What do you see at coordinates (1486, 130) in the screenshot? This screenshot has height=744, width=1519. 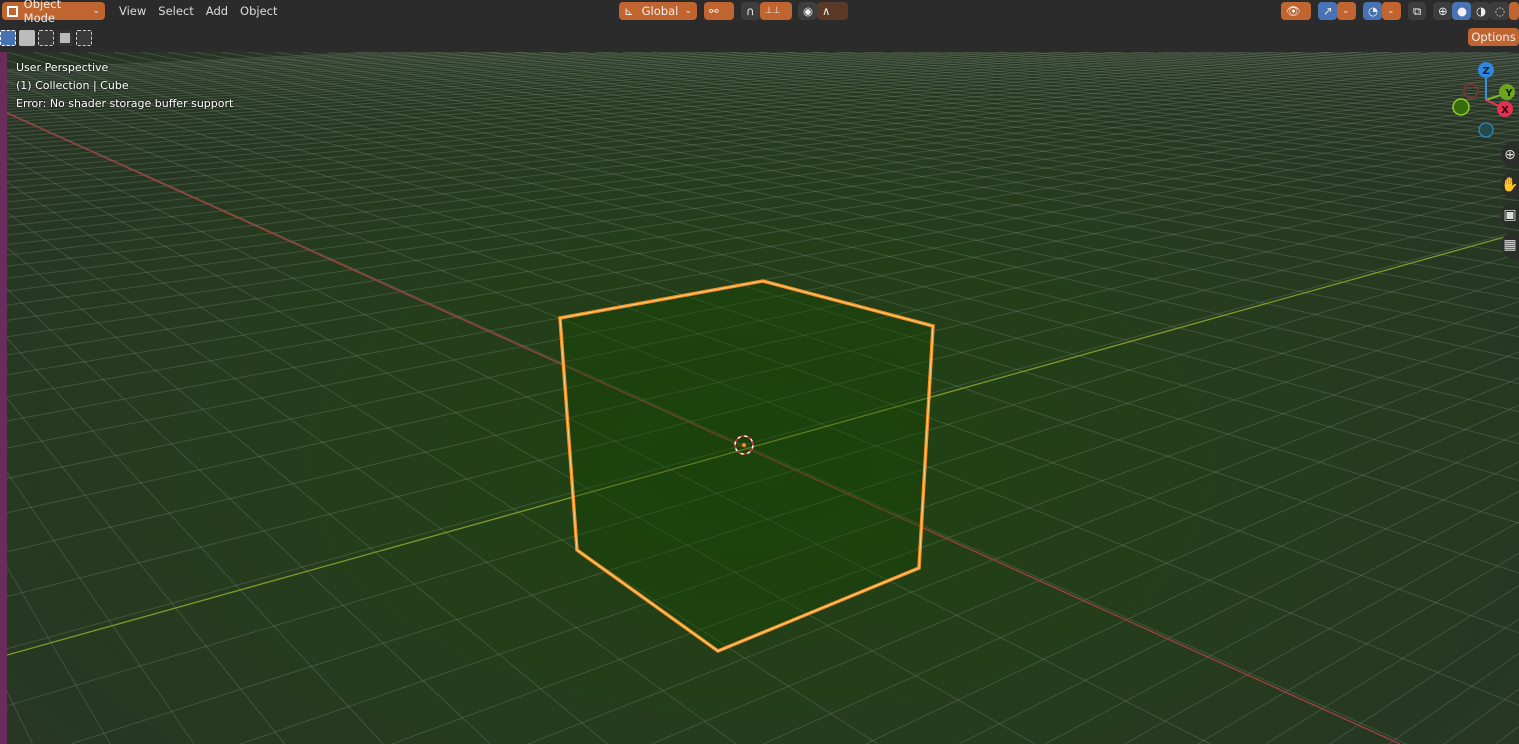 I see `neg-z-handle` at bounding box center [1486, 130].